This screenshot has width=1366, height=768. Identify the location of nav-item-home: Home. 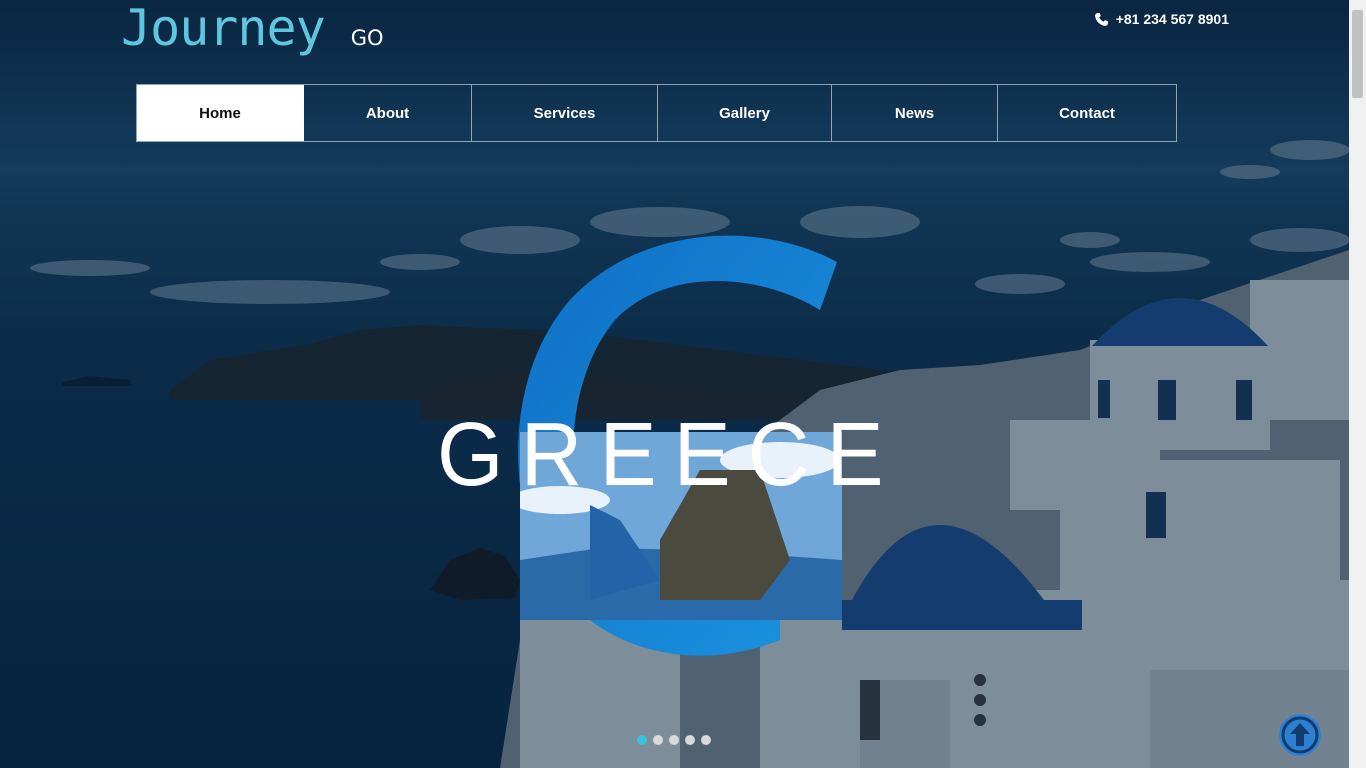
(220, 113).